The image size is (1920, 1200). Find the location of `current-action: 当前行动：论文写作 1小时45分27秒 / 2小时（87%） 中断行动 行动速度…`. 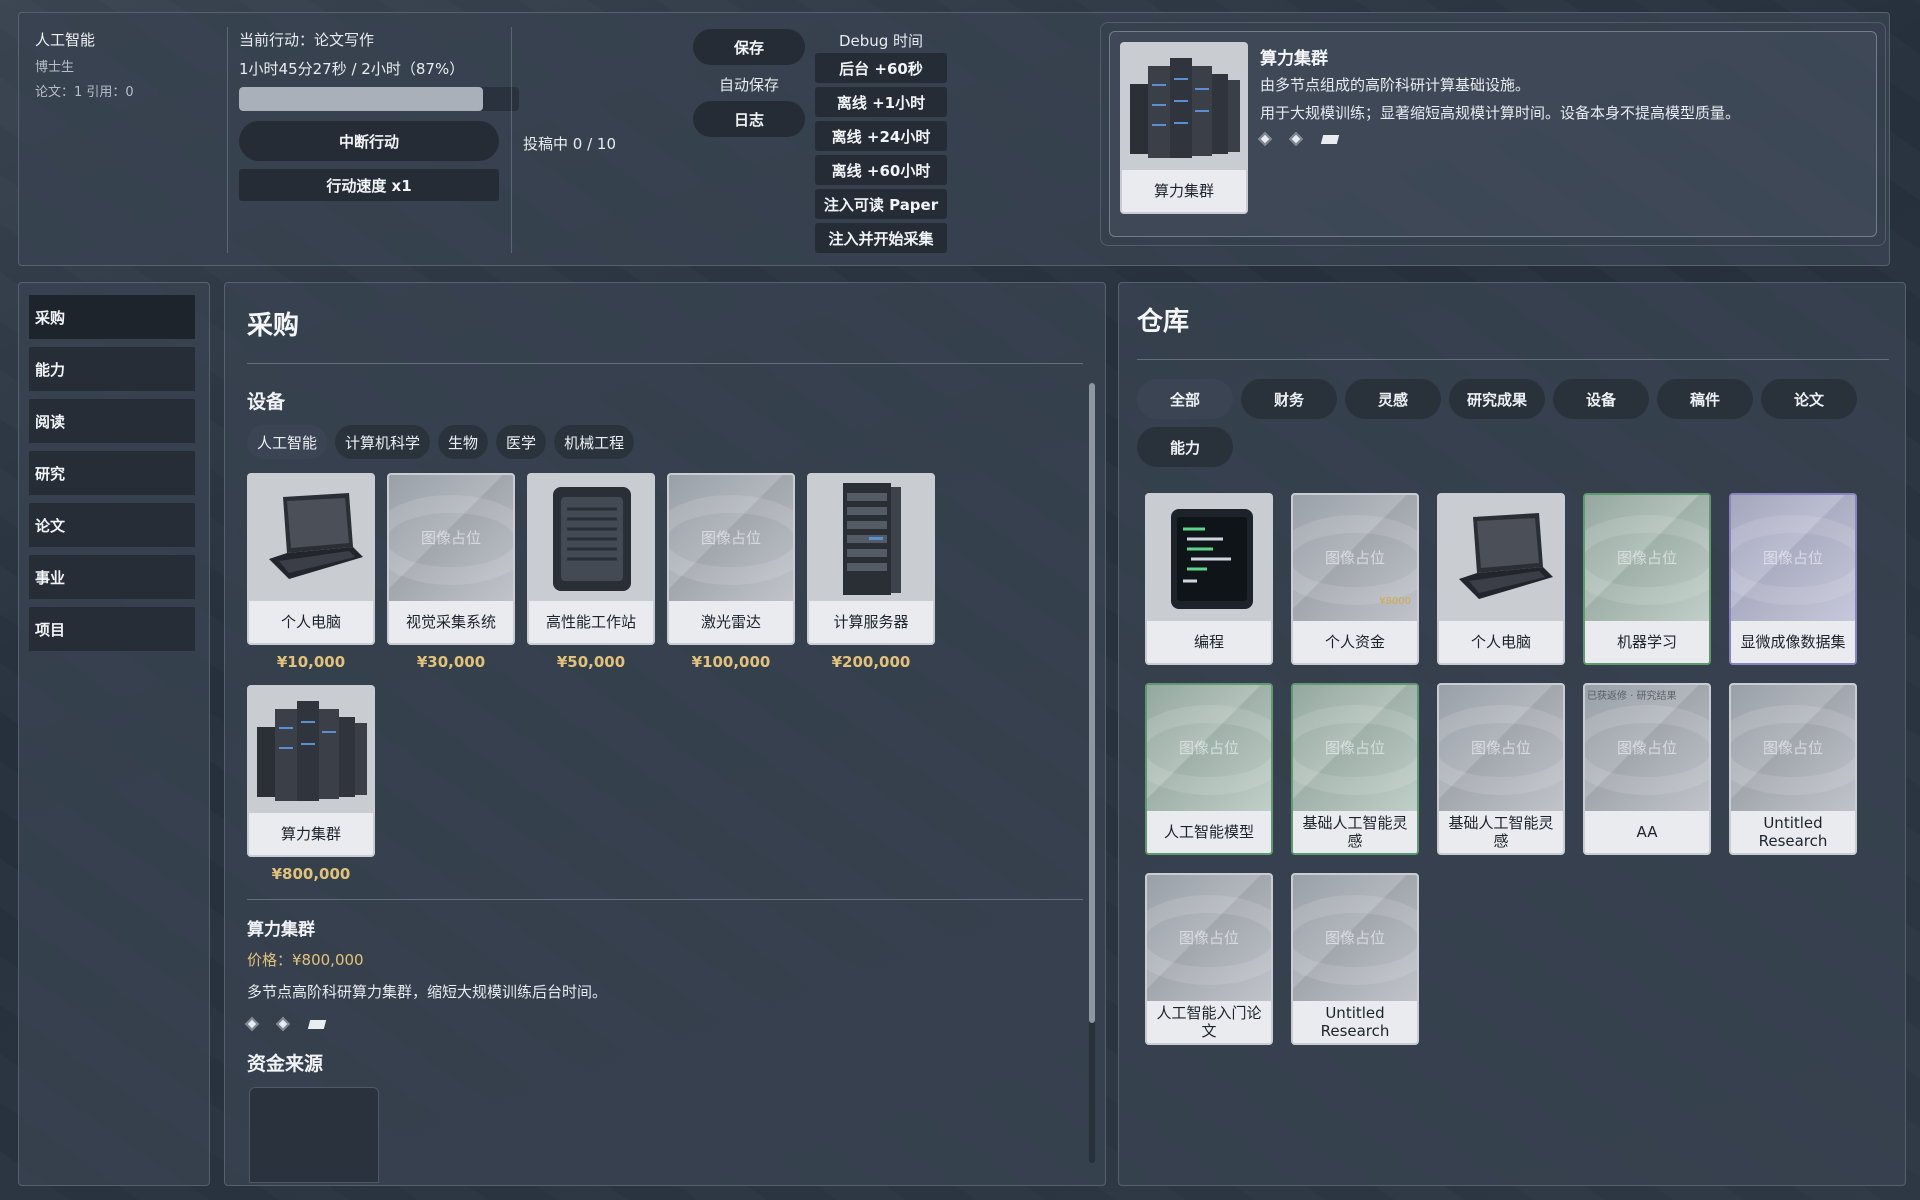

current-action: 当前行动：论文写作 1小时45分27秒 / 2小时（87%） 中断行动 行动速度… is located at coordinates (379, 115).